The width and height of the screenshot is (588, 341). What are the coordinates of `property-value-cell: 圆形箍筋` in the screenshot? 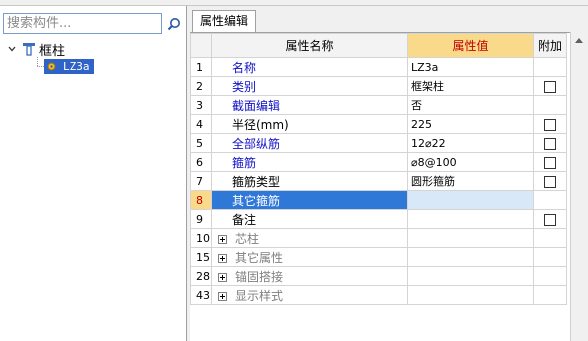 It's located at (470, 181).